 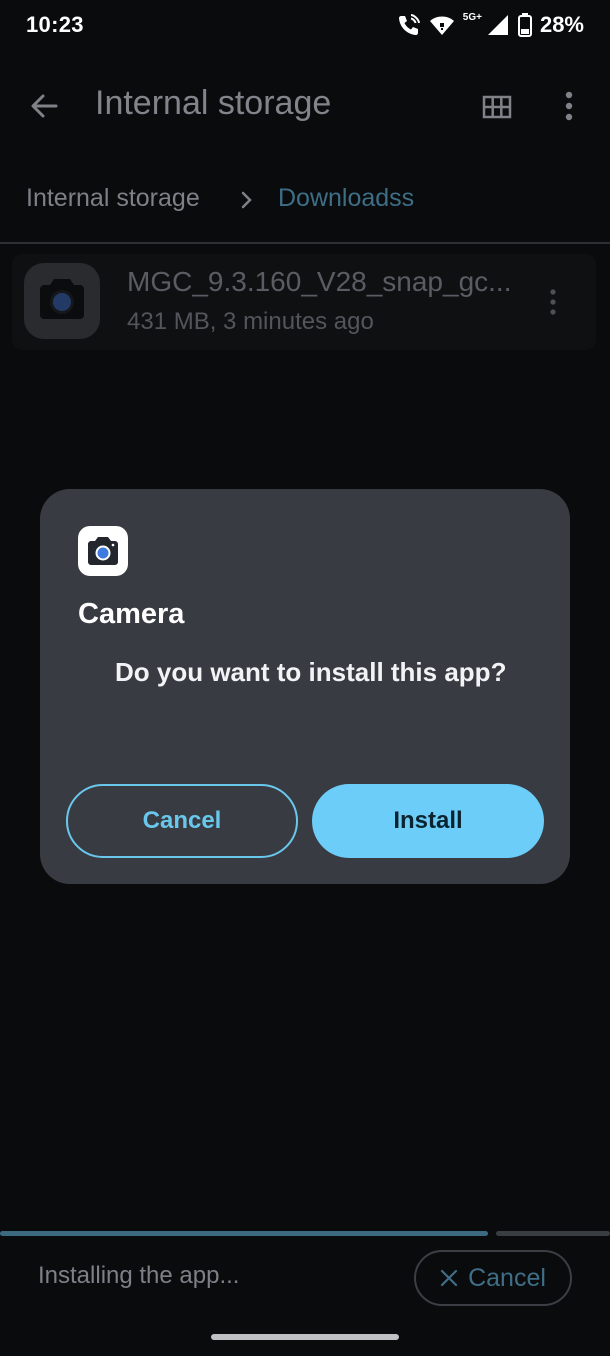 What do you see at coordinates (553, 1233) in the screenshot?
I see `install-progress-track` at bounding box center [553, 1233].